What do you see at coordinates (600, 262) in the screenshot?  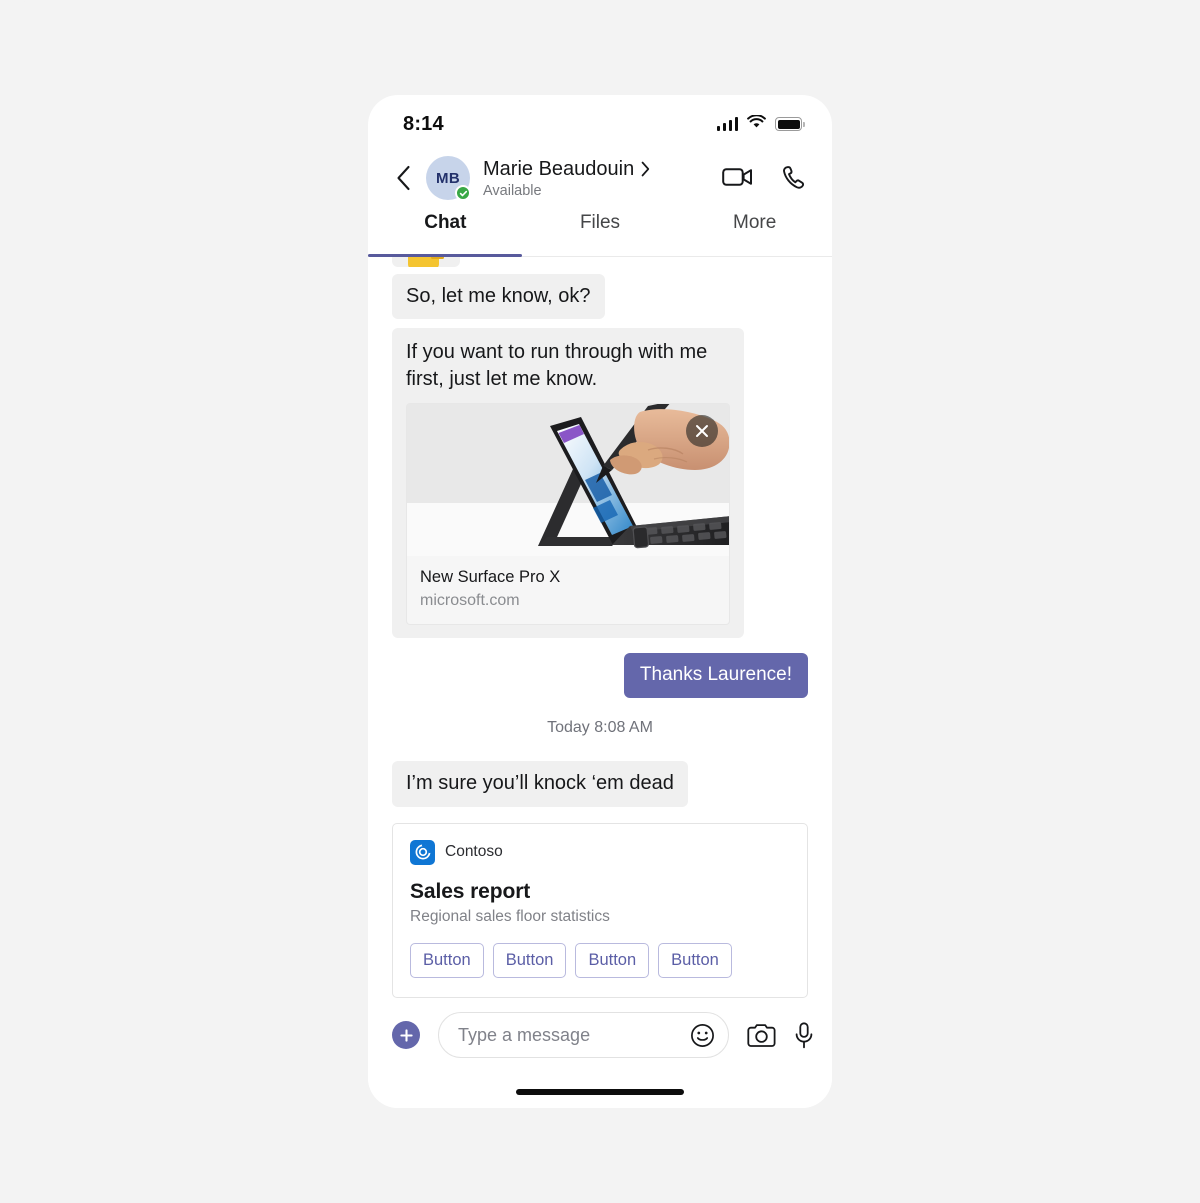 I see `message-row-sticker` at bounding box center [600, 262].